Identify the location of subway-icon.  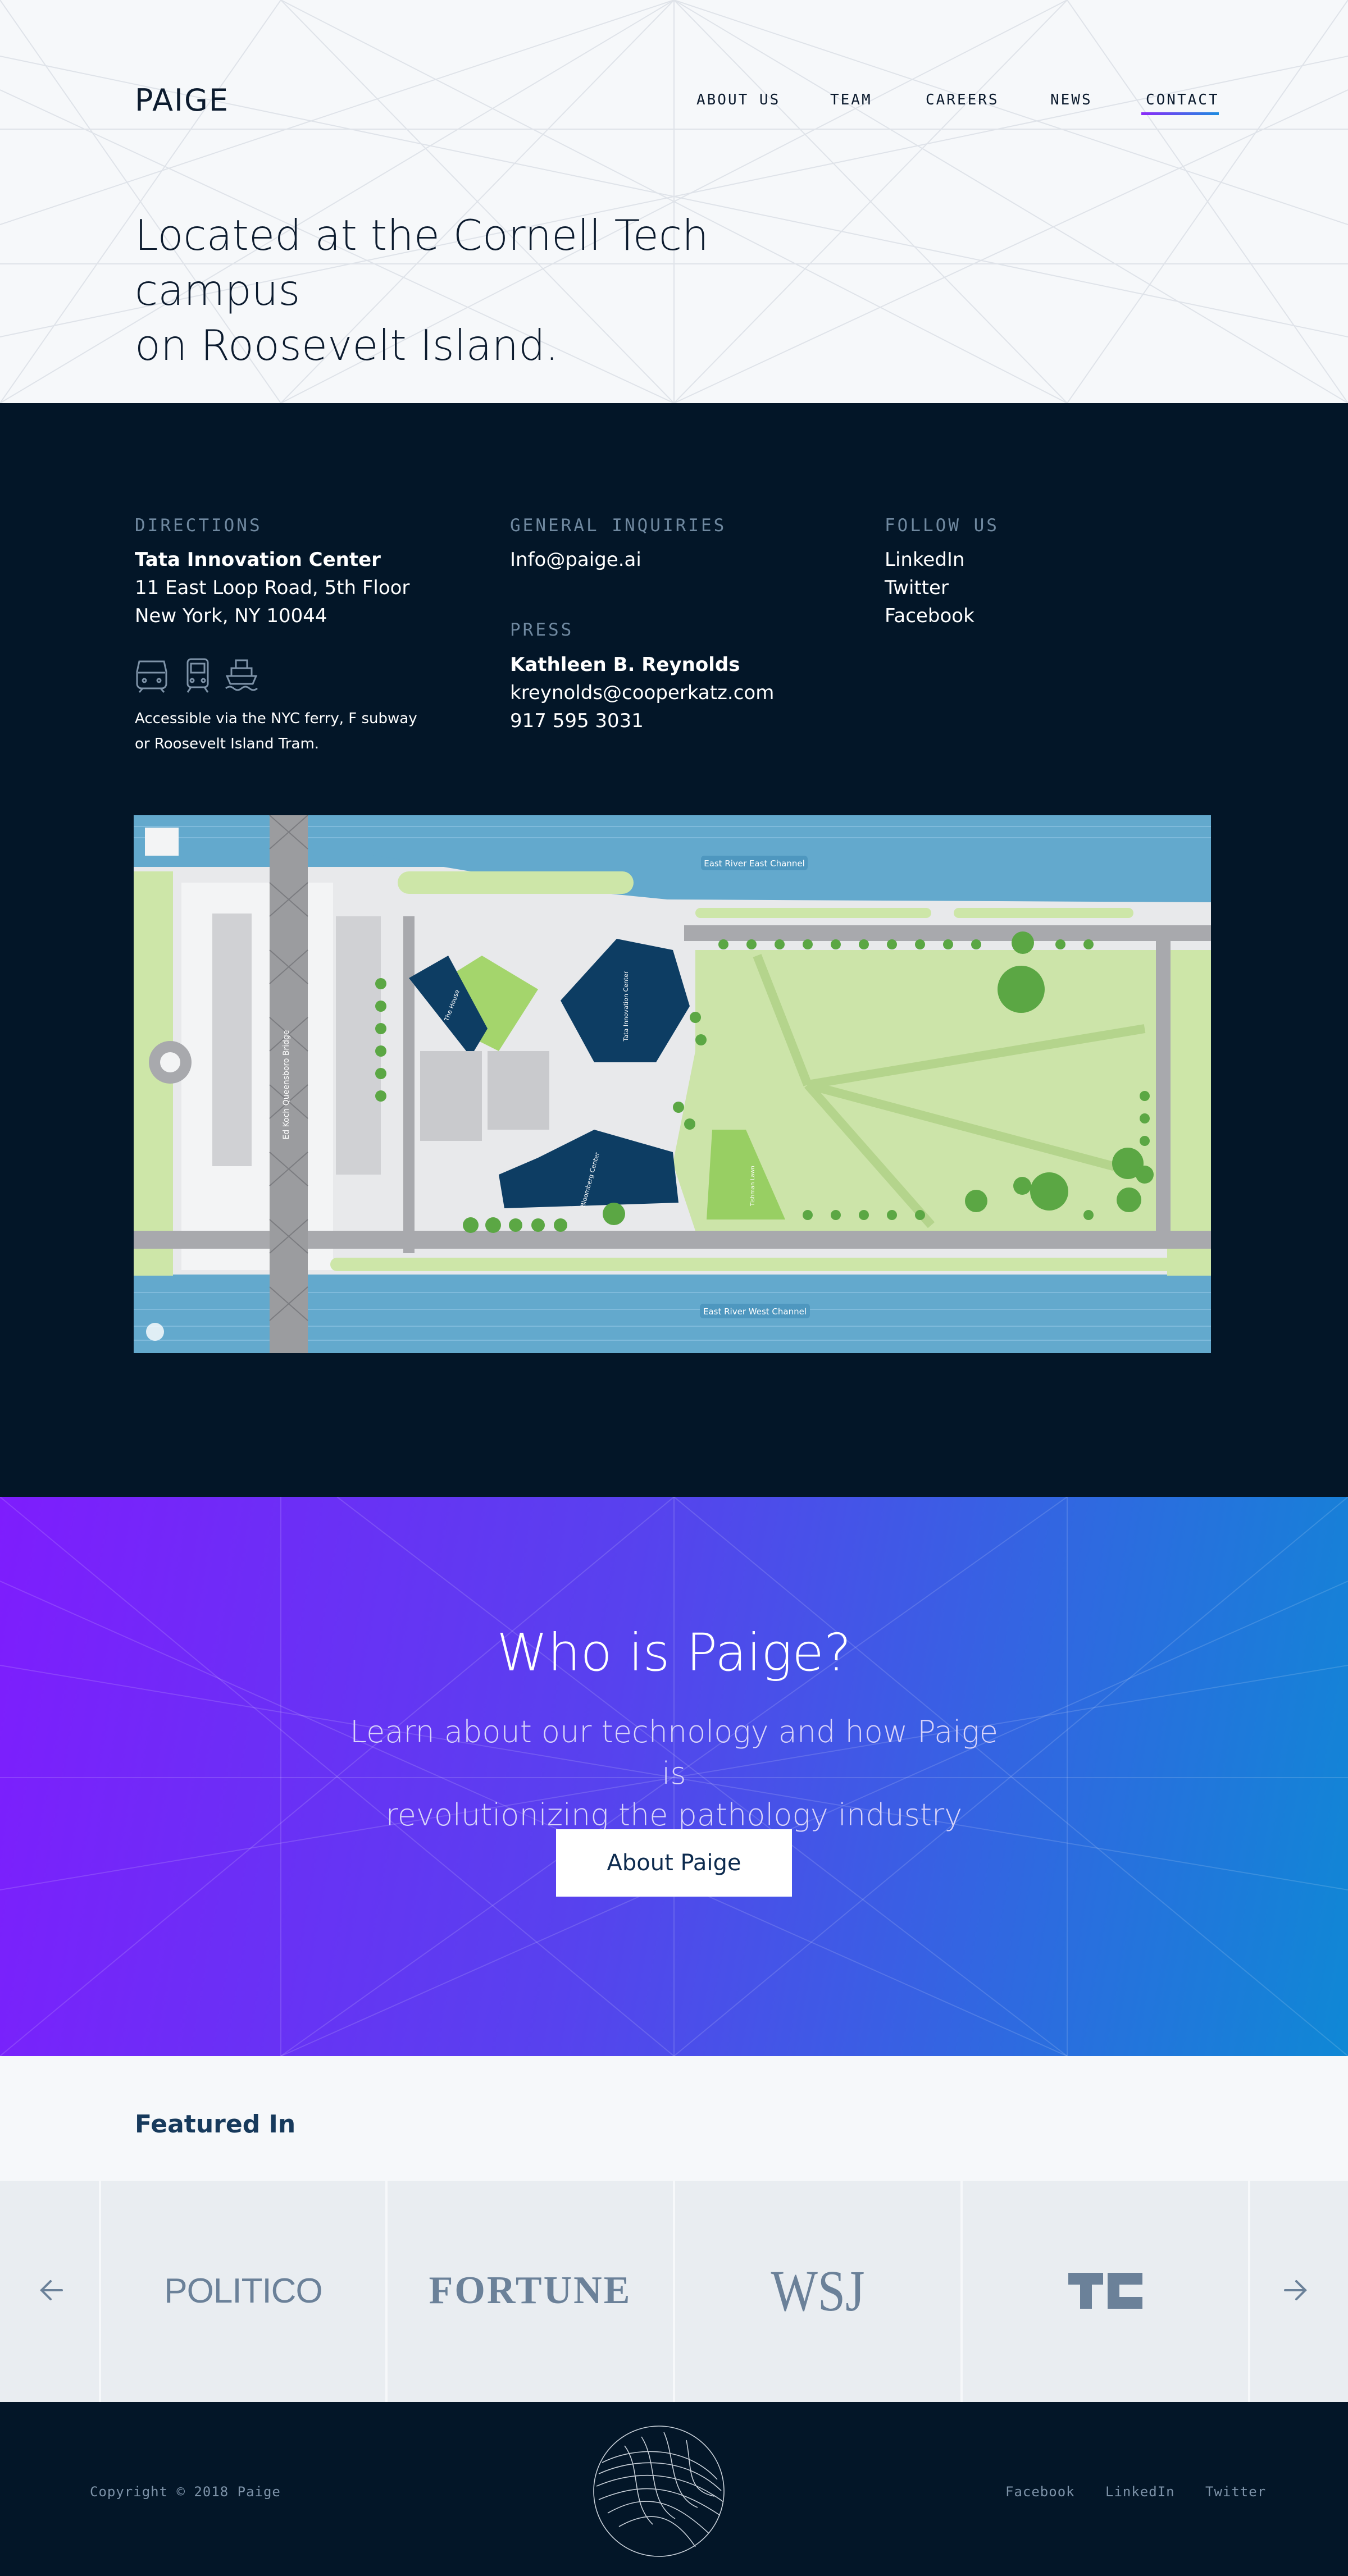
(151, 676).